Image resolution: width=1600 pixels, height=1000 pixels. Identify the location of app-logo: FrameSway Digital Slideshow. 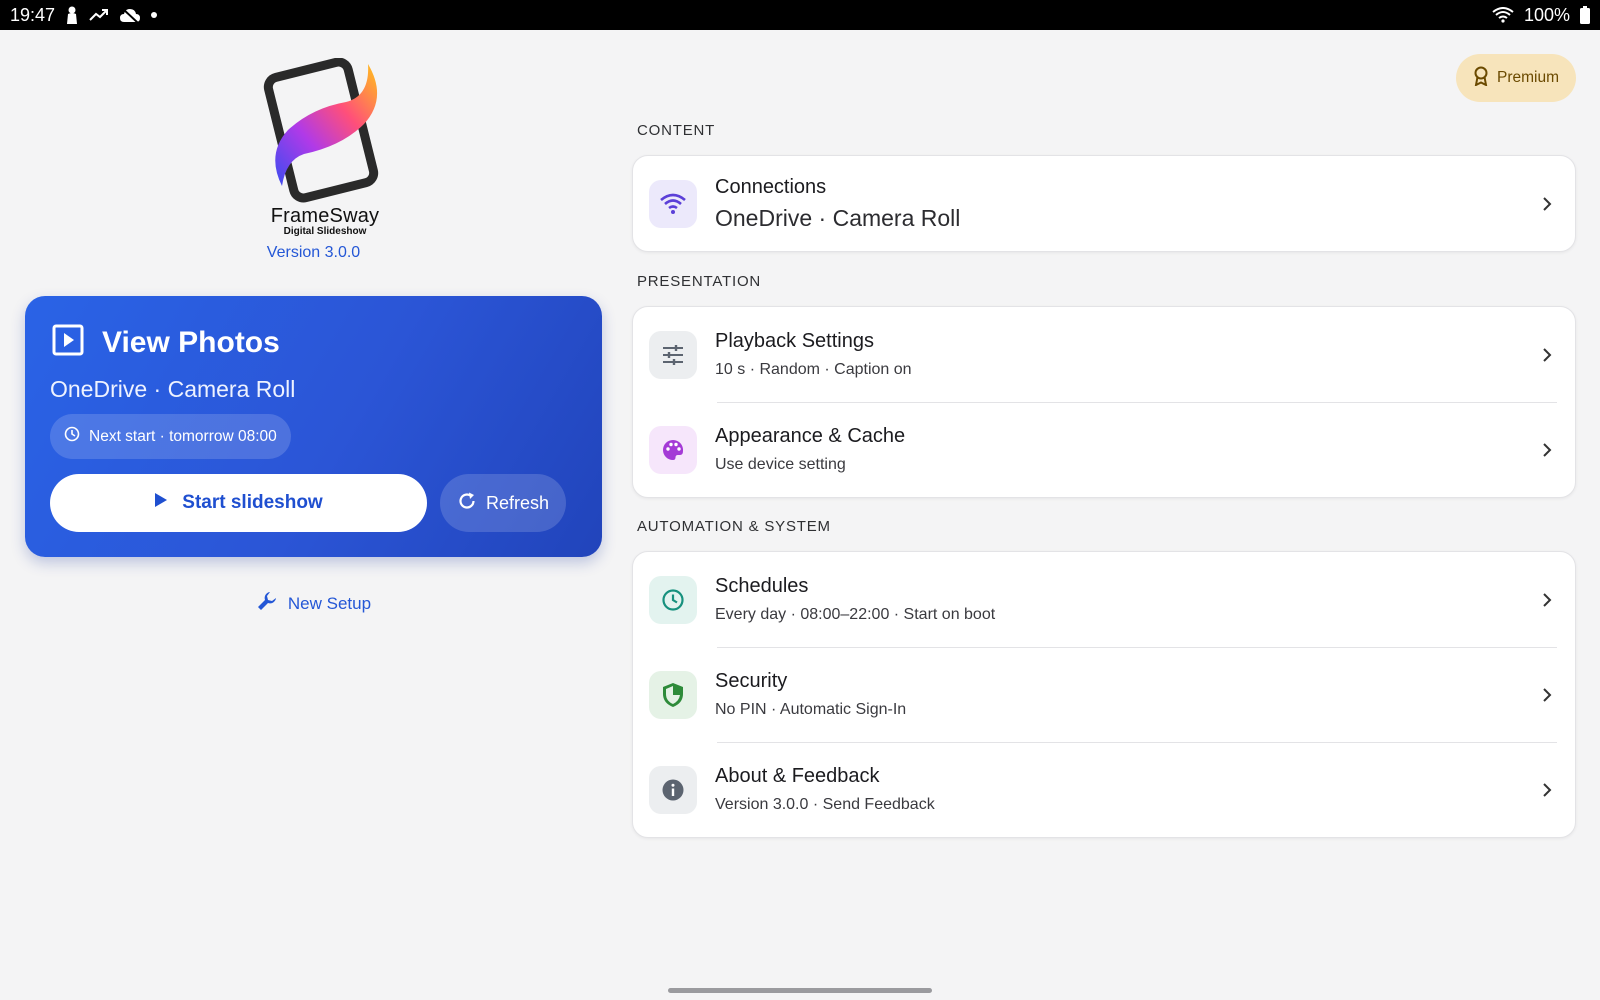
(325, 147).